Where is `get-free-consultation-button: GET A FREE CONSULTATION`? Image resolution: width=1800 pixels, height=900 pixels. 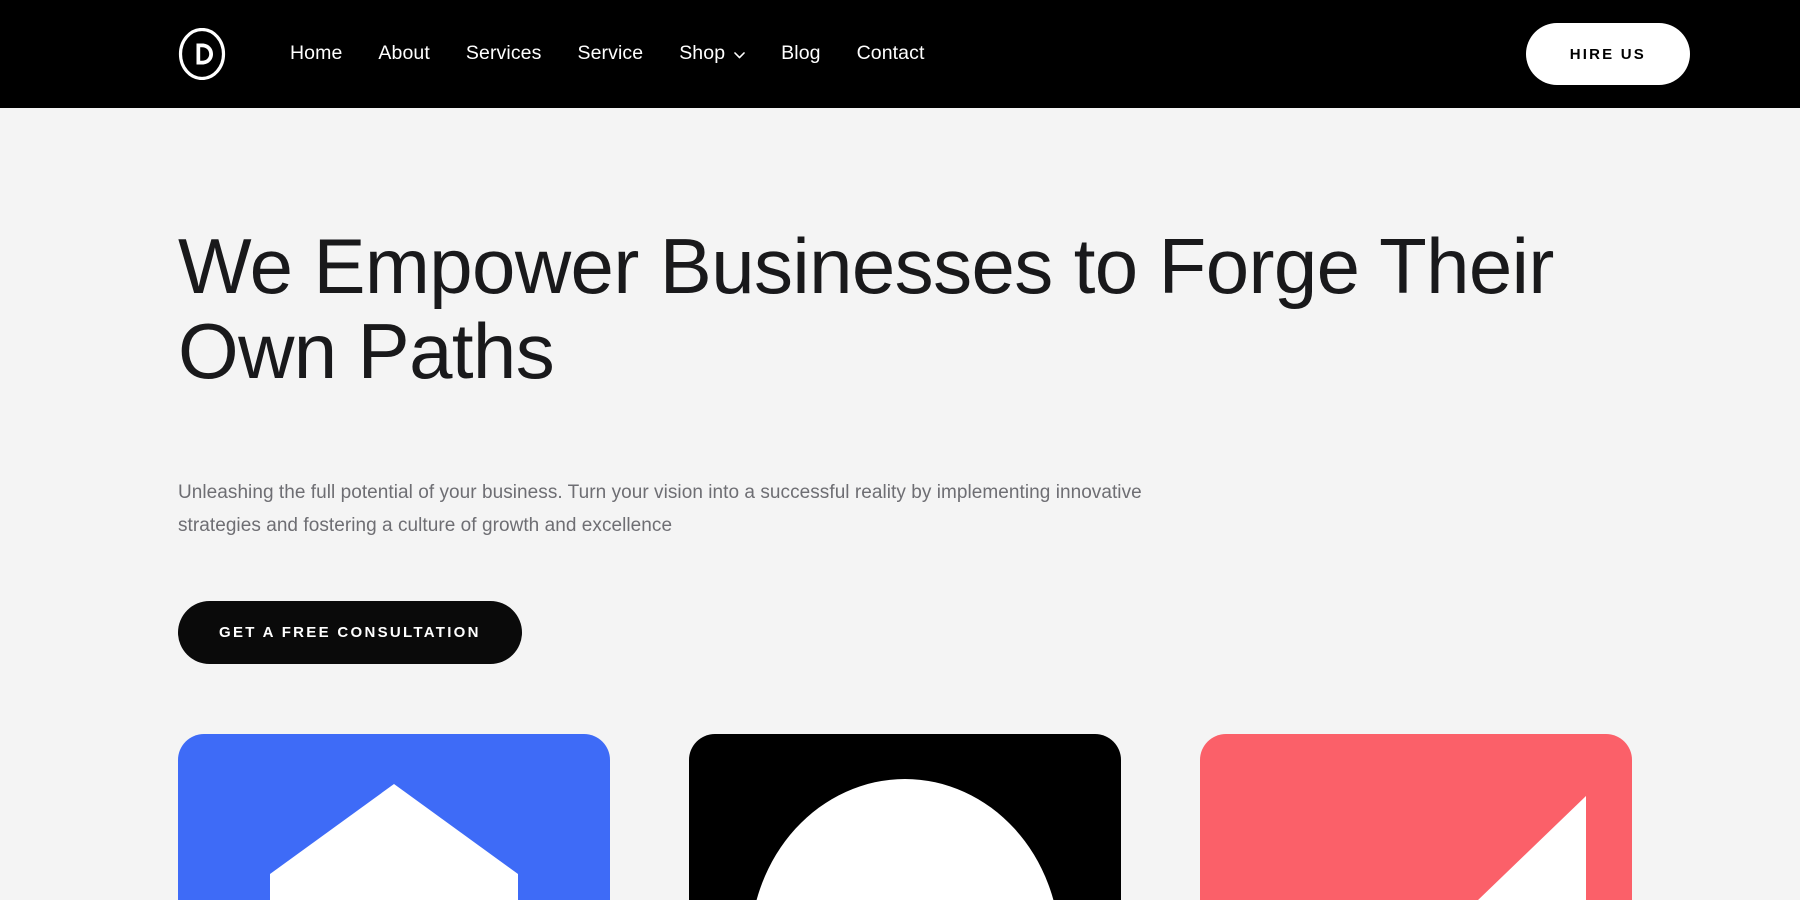 get-free-consultation-button: GET A FREE CONSULTATION is located at coordinates (350, 632).